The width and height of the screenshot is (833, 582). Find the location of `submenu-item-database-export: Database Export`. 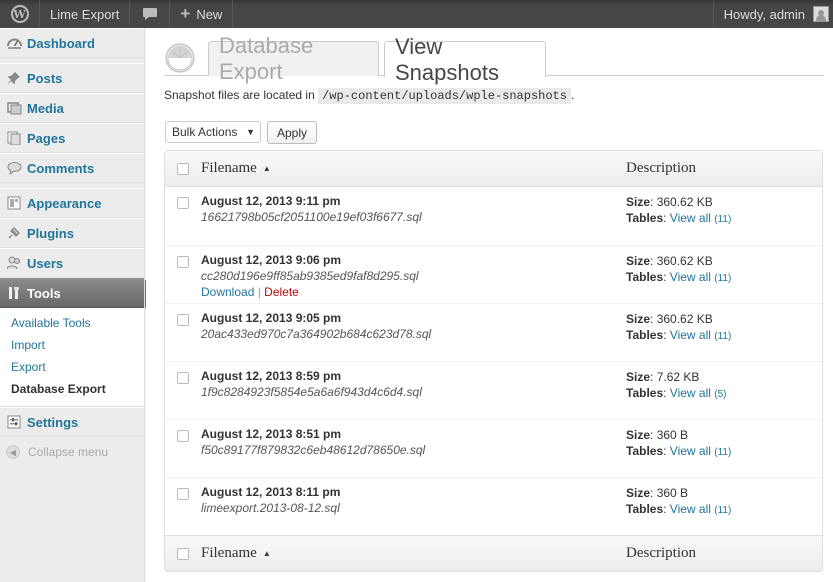

submenu-item-database-export: Database Export is located at coordinates (72, 389).